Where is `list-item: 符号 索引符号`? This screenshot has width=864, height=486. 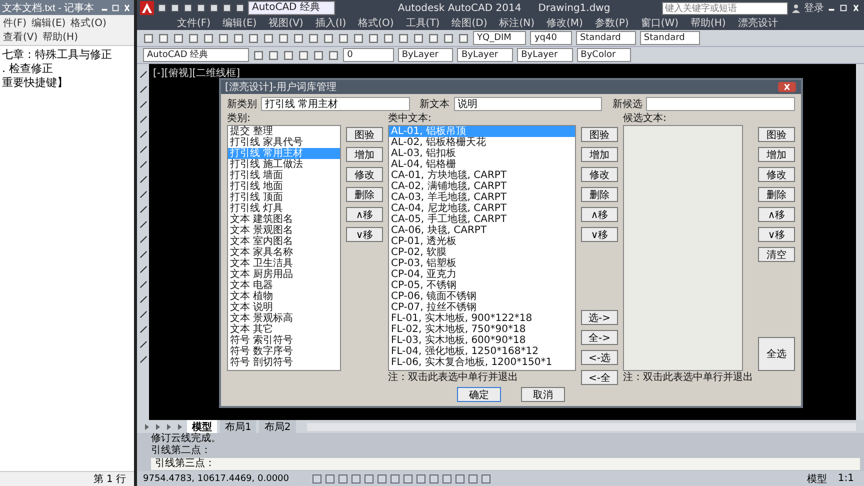
list-item: 符号 索引符号 is located at coordinates (284, 340).